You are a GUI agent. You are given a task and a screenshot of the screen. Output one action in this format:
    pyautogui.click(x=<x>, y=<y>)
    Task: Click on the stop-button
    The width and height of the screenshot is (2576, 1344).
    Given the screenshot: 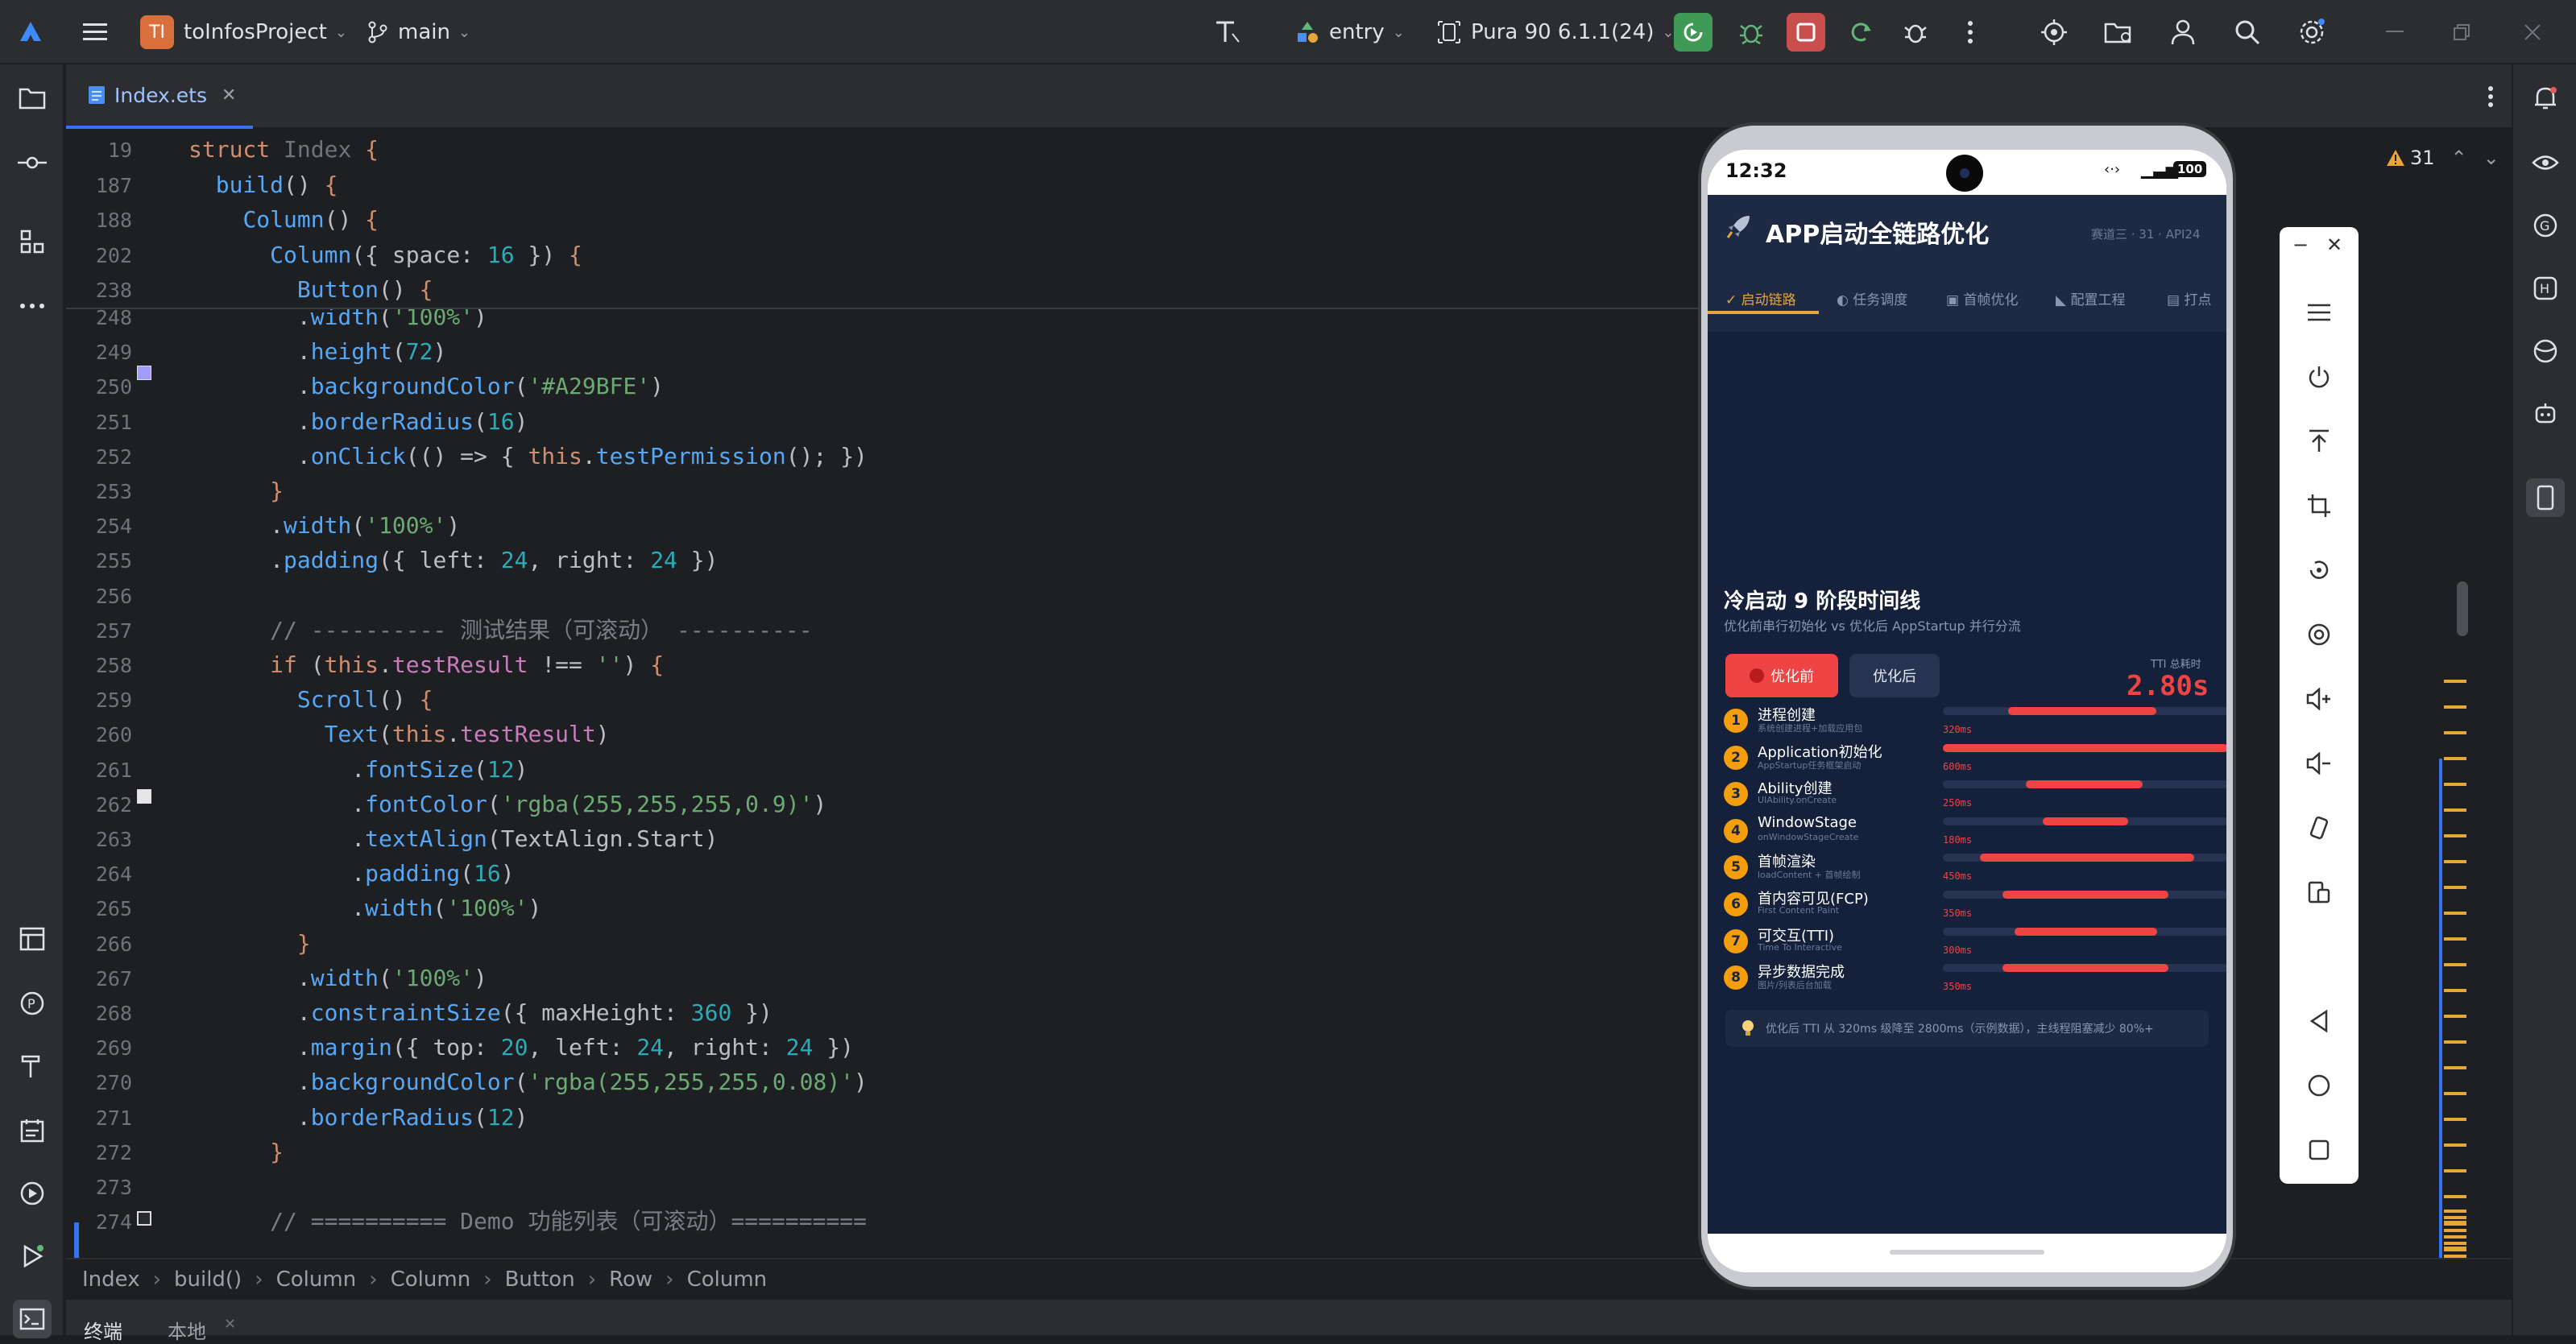 What is the action you would take?
    pyautogui.click(x=1806, y=33)
    